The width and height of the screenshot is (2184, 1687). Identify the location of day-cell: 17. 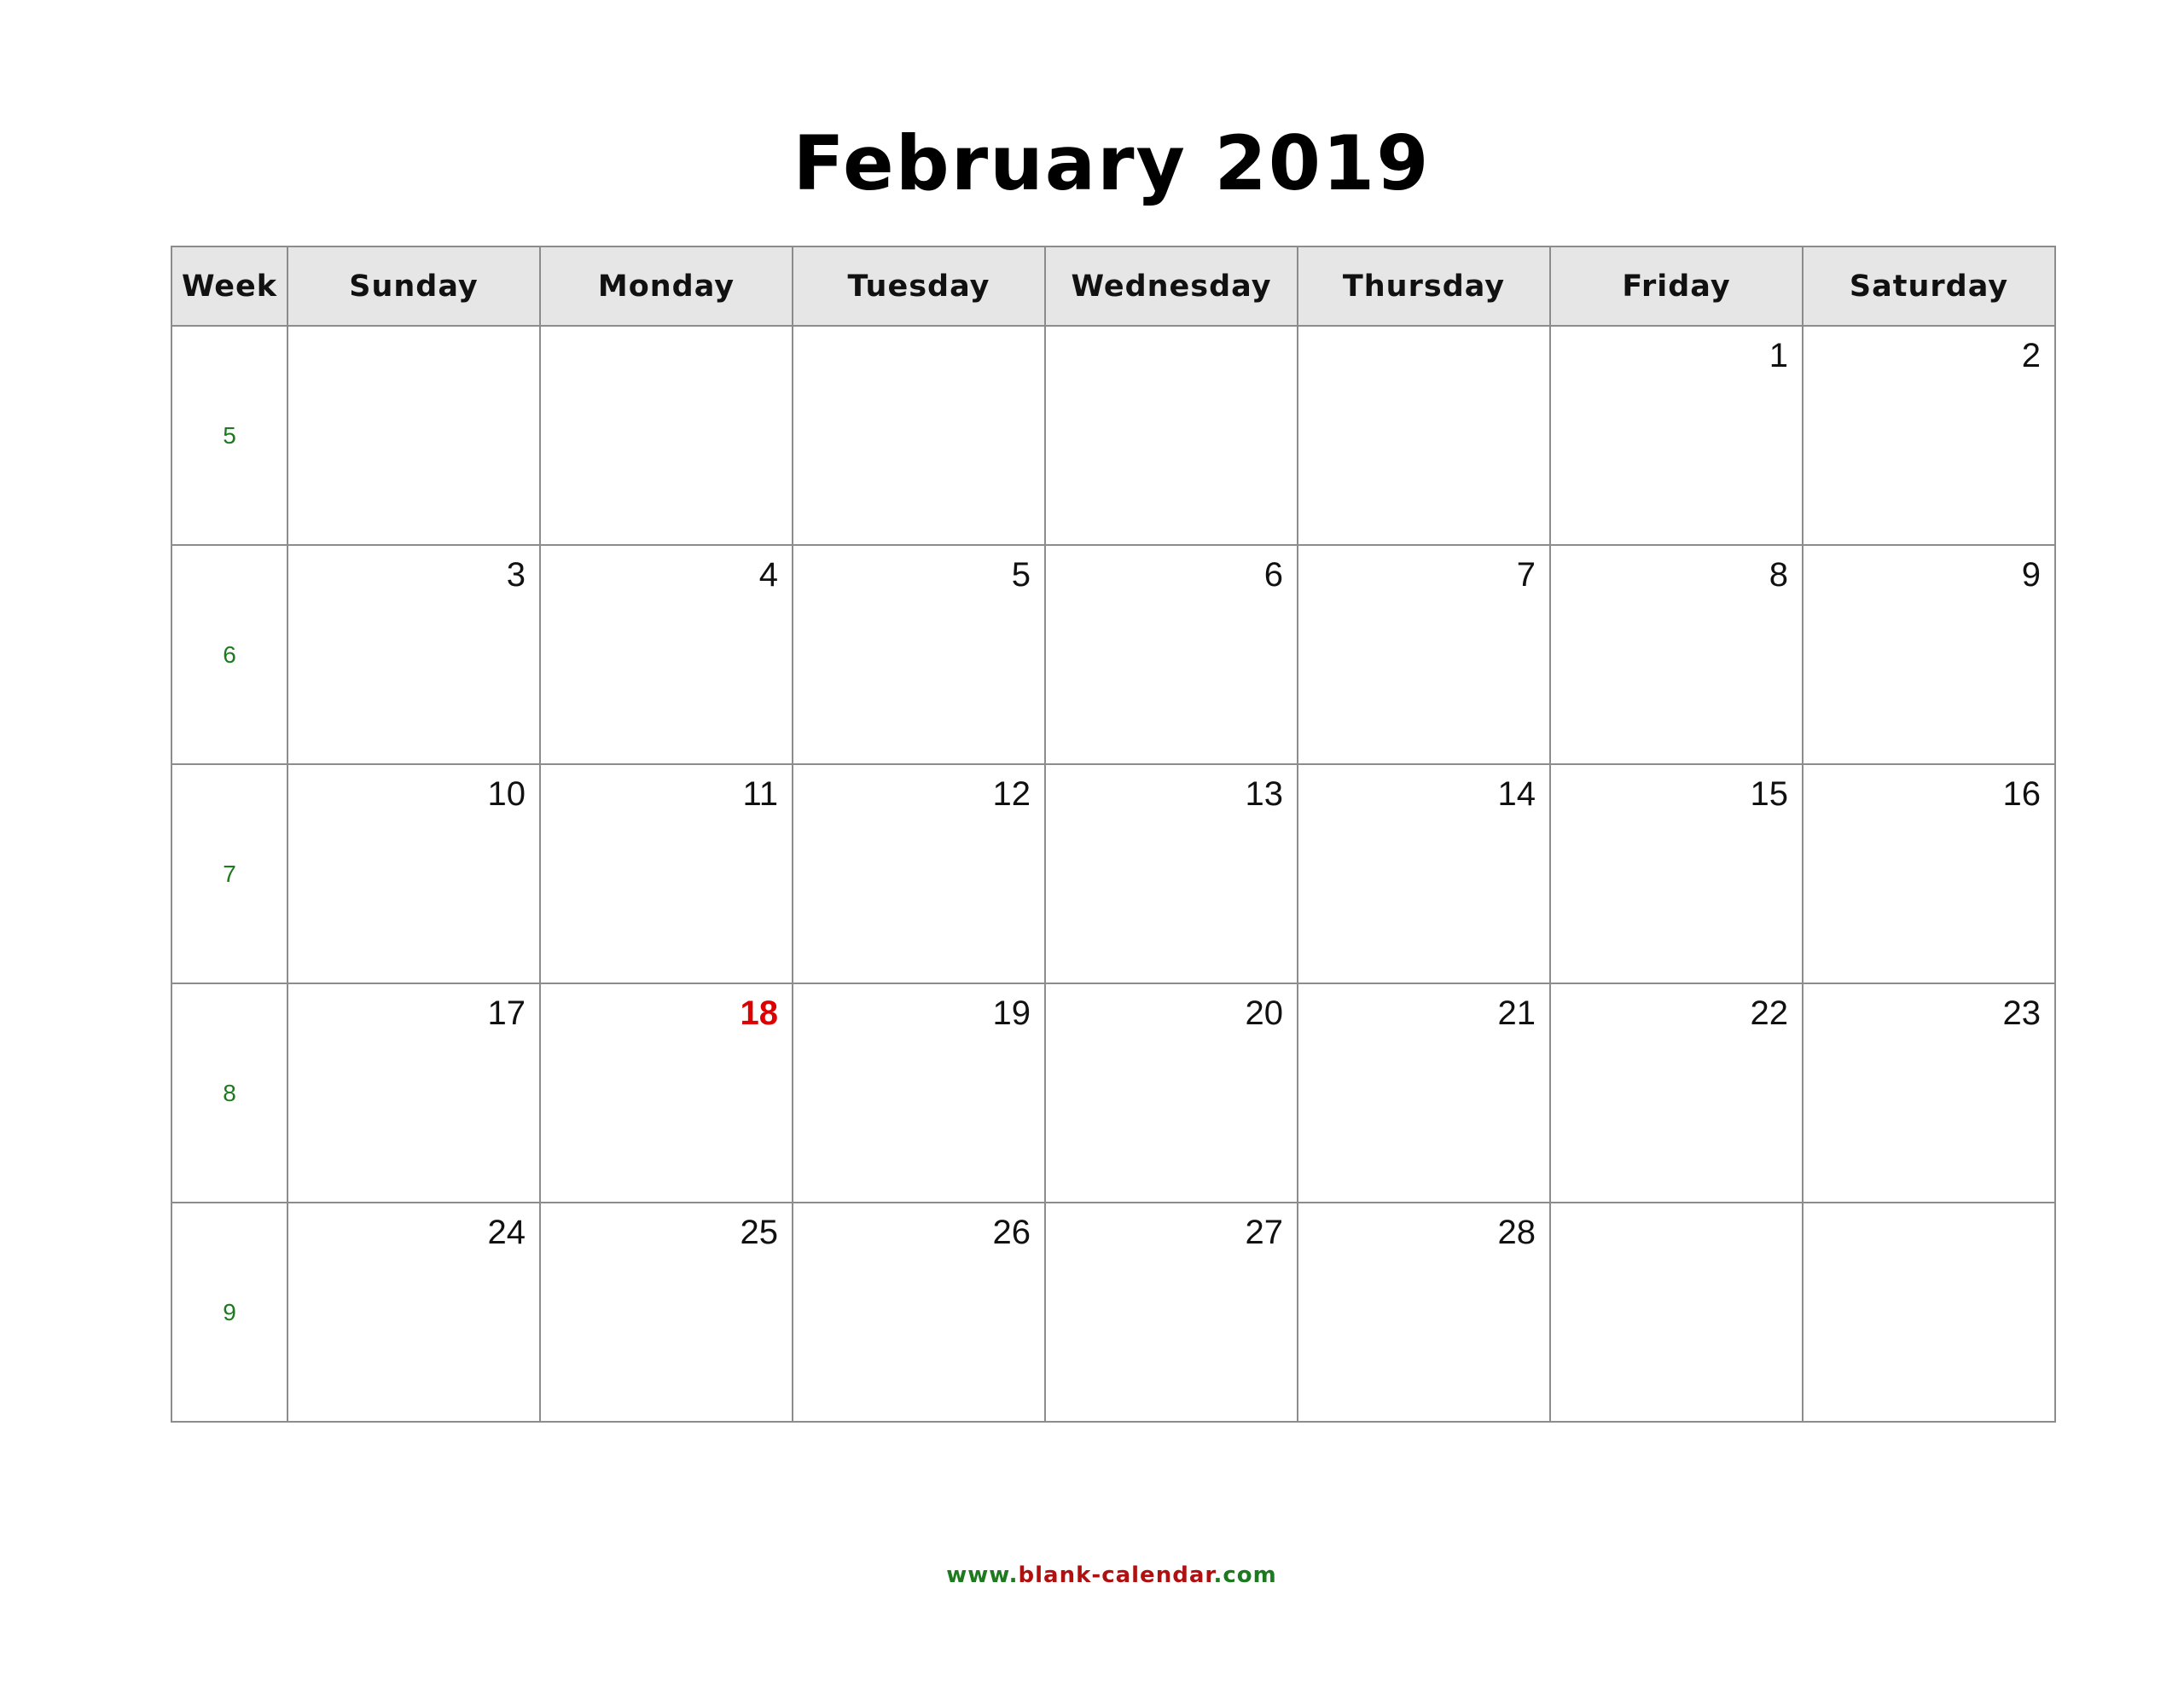
(414, 1093).